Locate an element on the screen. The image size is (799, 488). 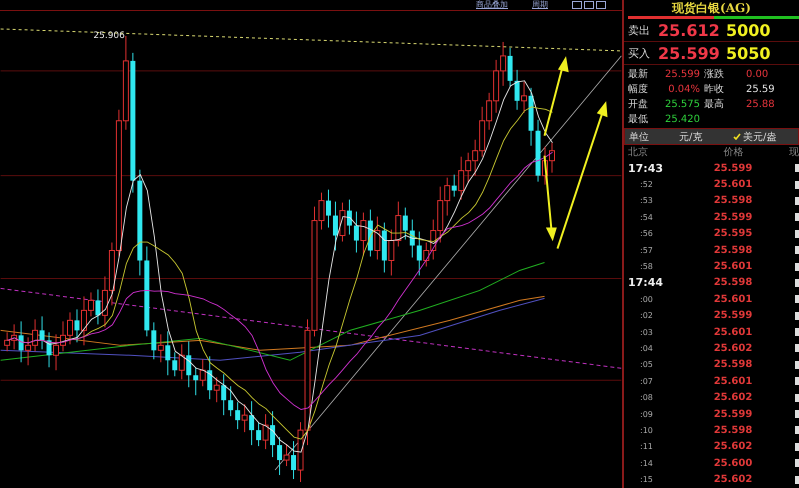
order-label: 买入 is located at coordinates (639, 53).